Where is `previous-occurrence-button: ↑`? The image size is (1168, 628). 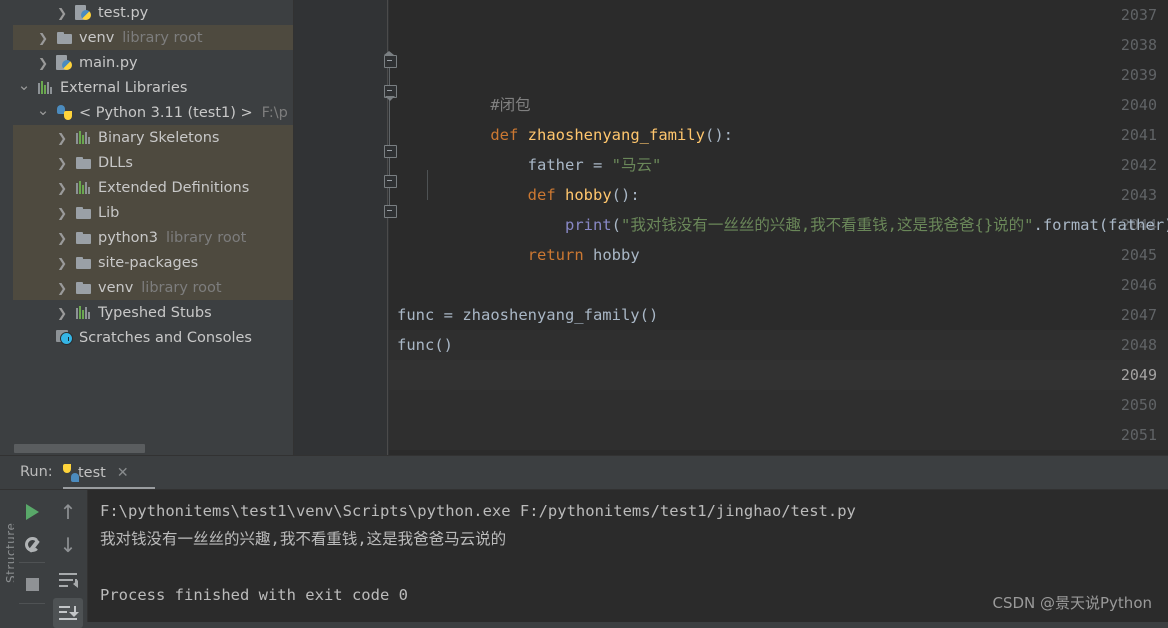
previous-occurrence-button: ↑ is located at coordinates (68, 512).